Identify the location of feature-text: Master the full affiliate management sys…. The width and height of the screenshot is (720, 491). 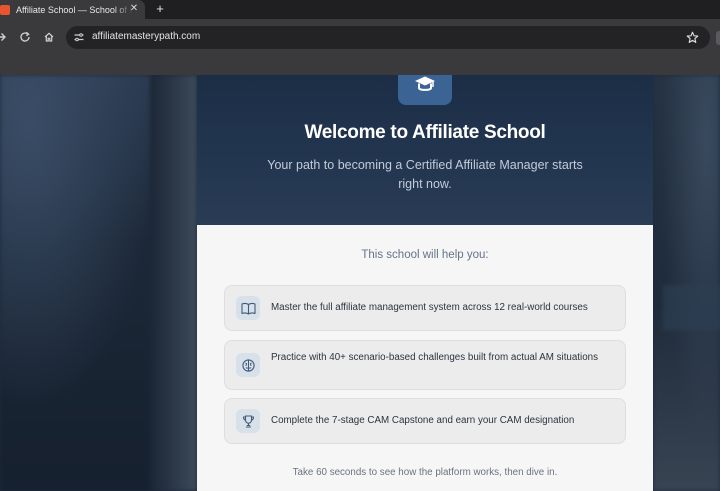
(429, 307).